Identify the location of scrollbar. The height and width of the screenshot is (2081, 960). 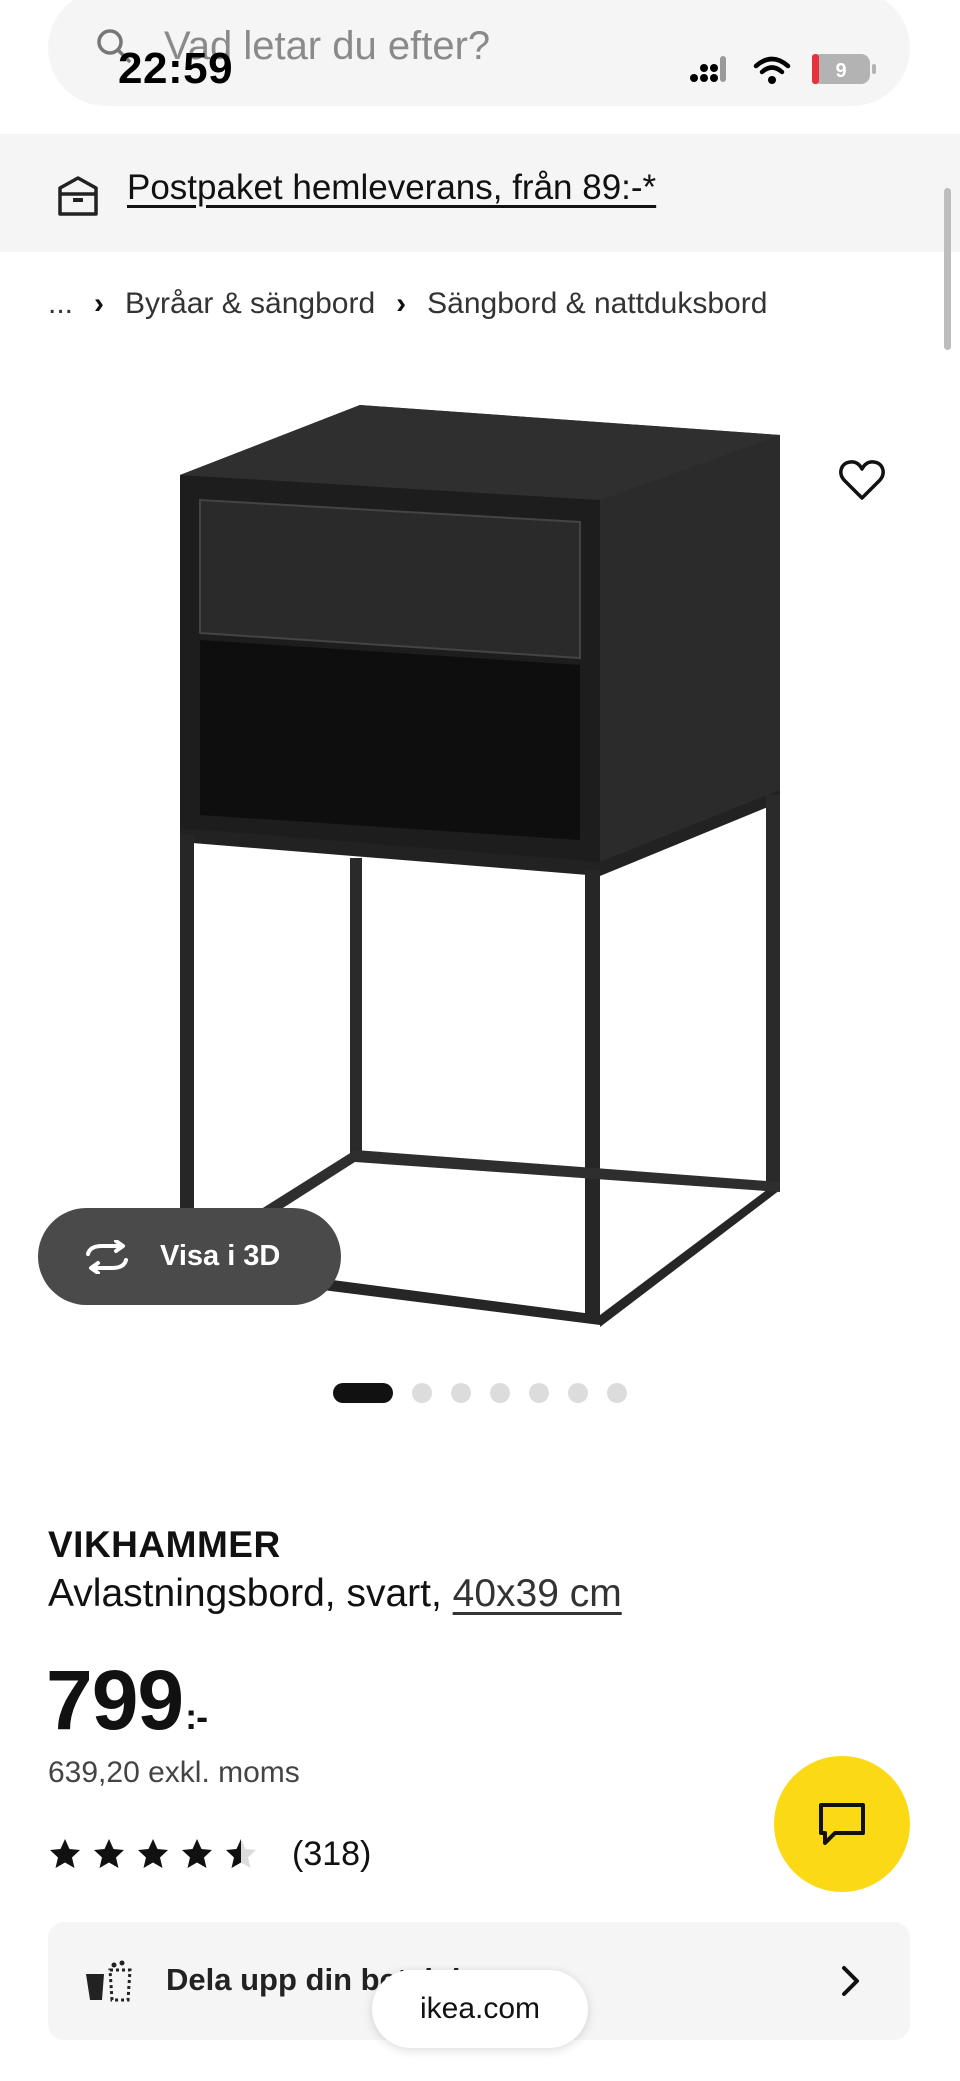
(947, 269).